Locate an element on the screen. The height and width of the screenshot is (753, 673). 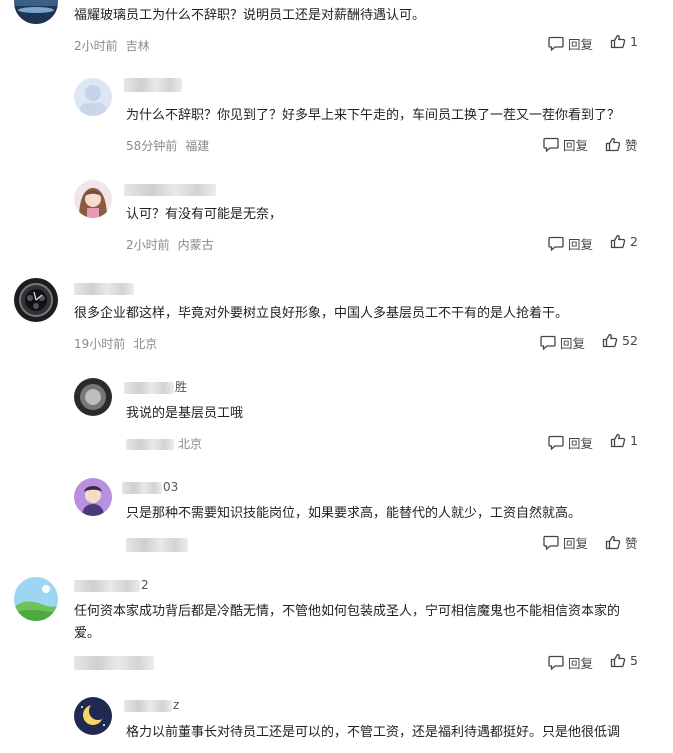
username: 03 is located at coordinates (150, 487).